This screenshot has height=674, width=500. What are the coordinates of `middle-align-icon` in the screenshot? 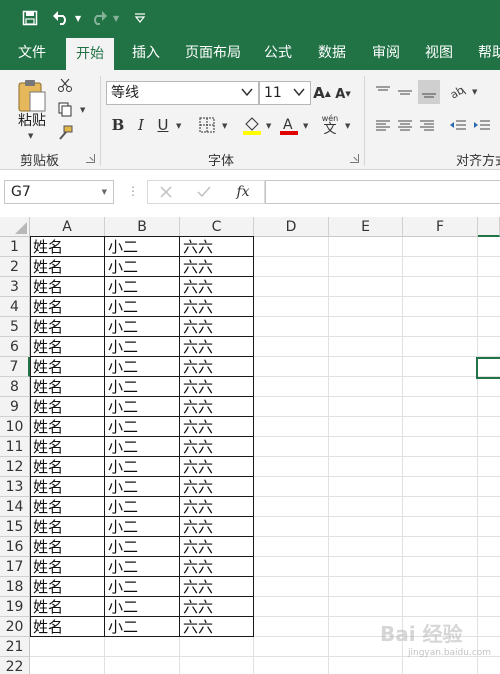 It's located at (405, 92).